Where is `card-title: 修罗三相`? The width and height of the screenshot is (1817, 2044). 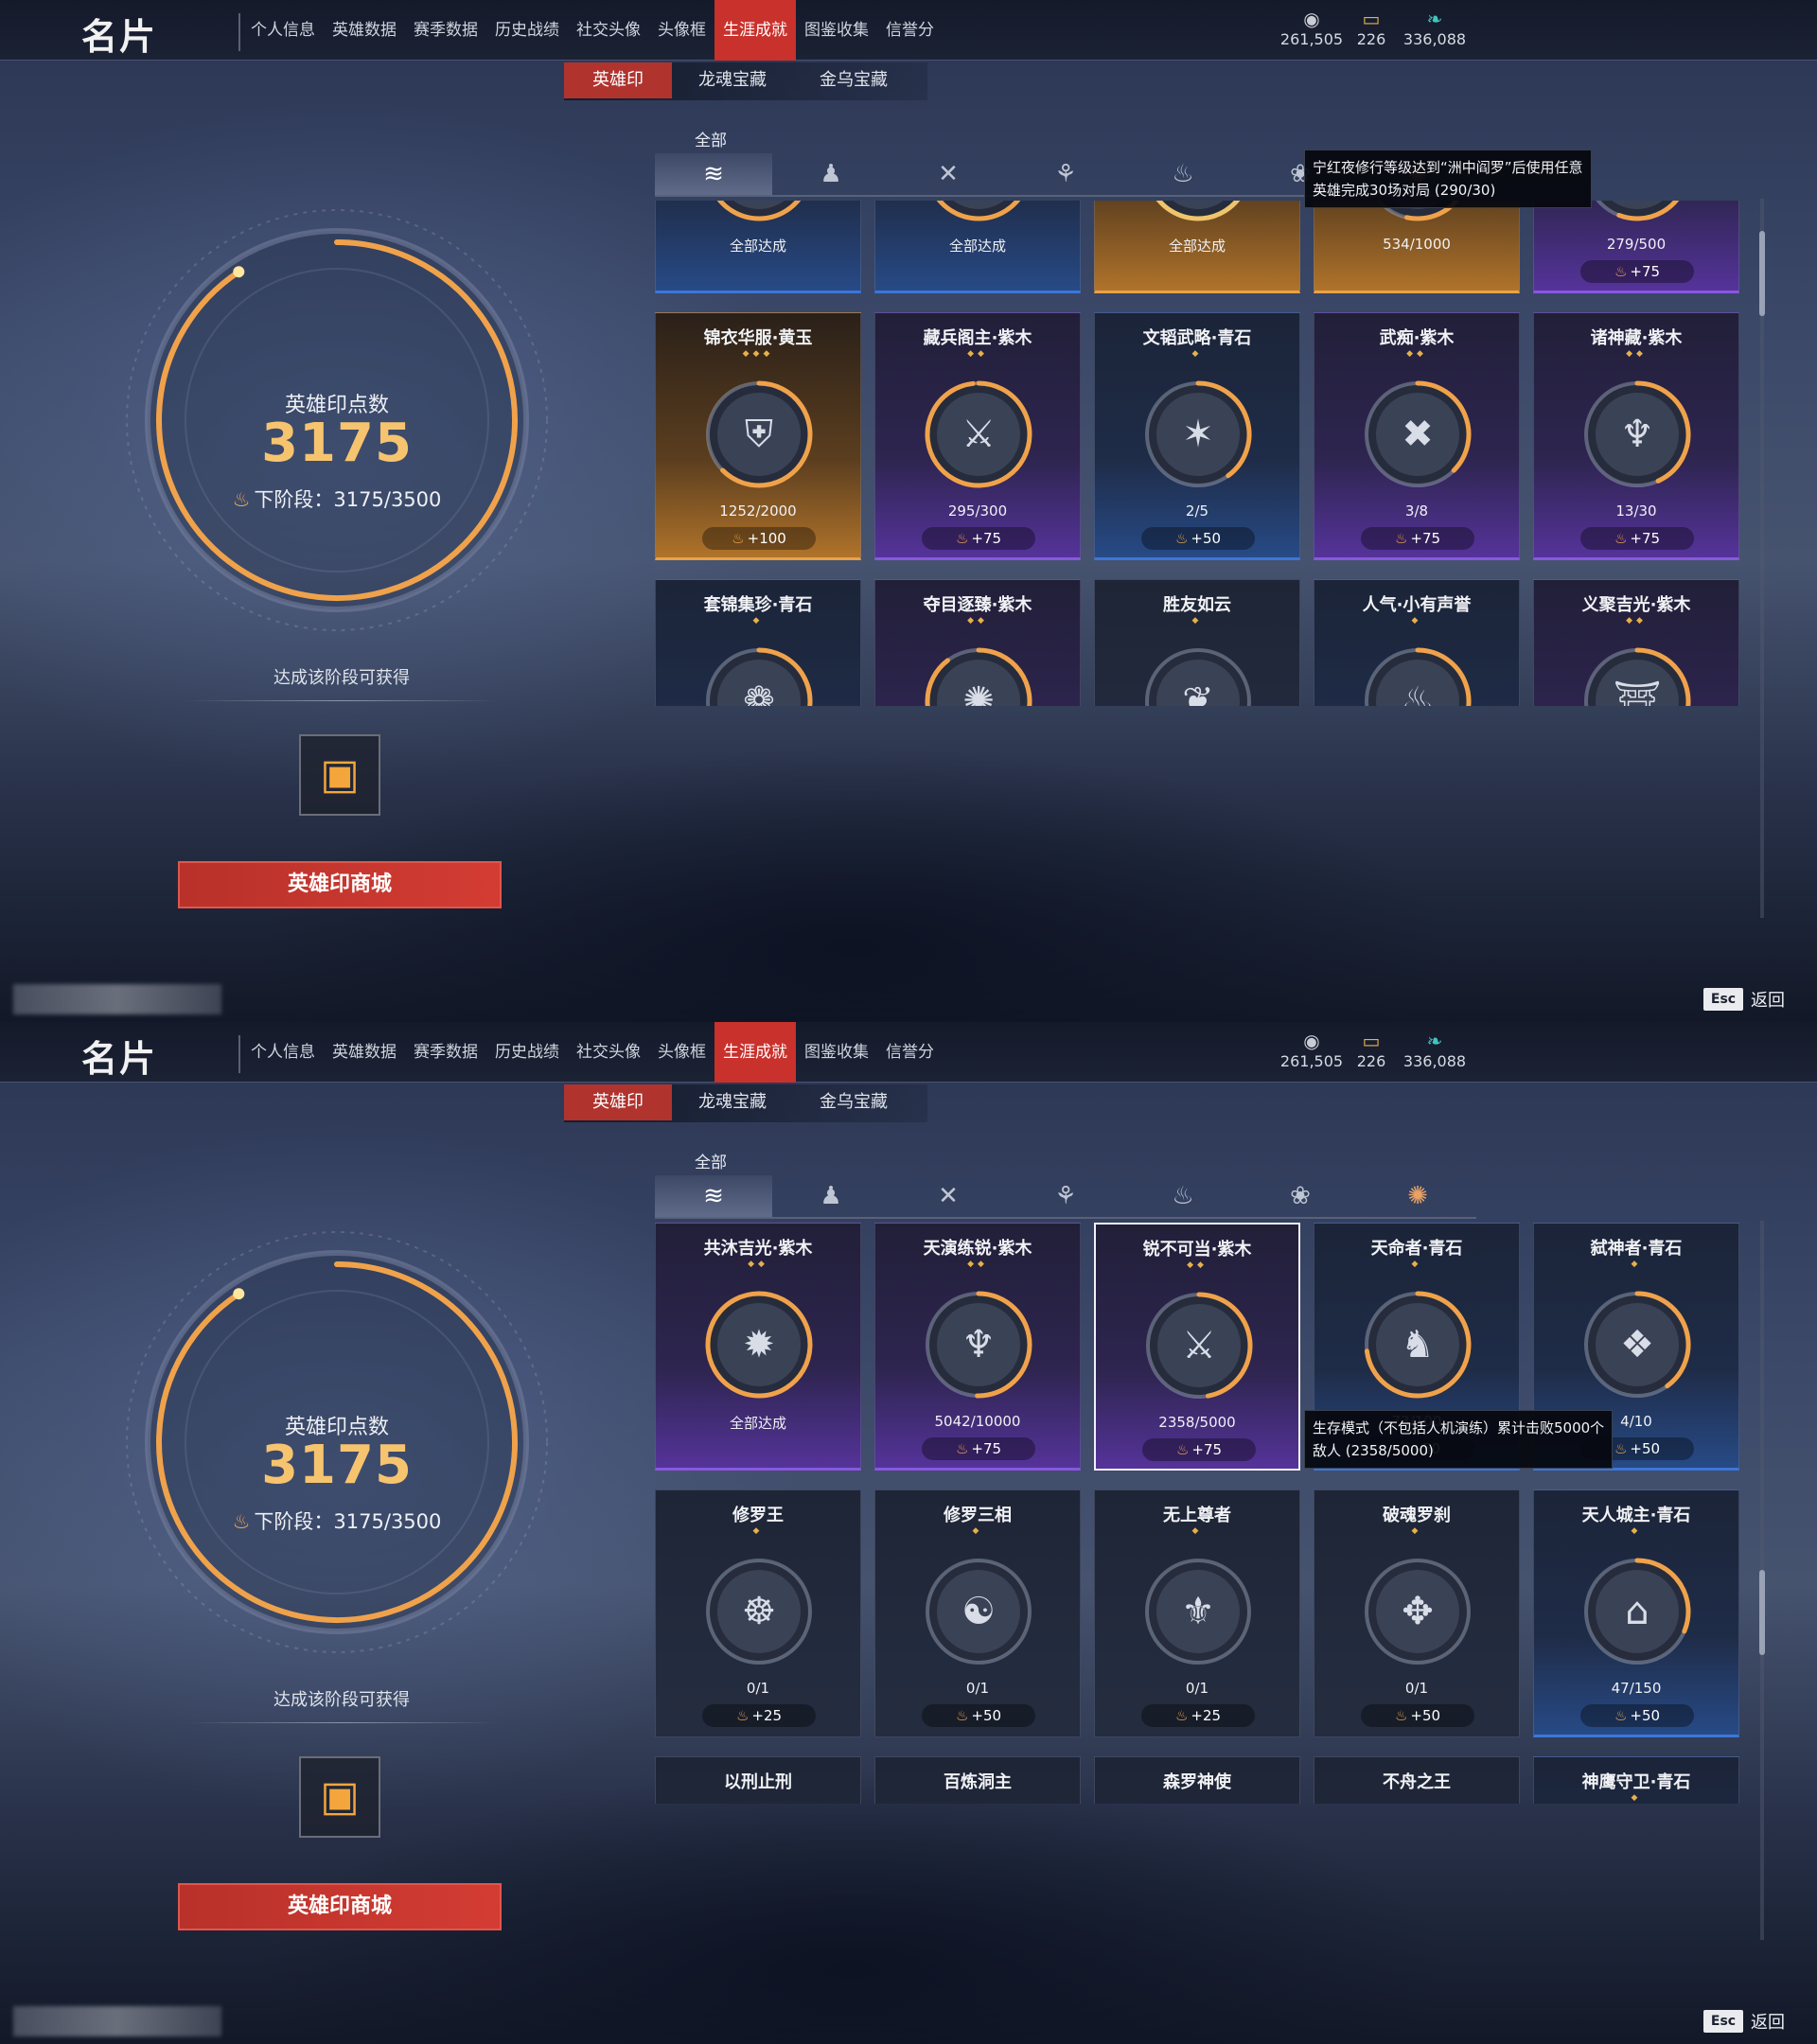 card-title: 修罗三相 is located at coordinates (978, 1515).